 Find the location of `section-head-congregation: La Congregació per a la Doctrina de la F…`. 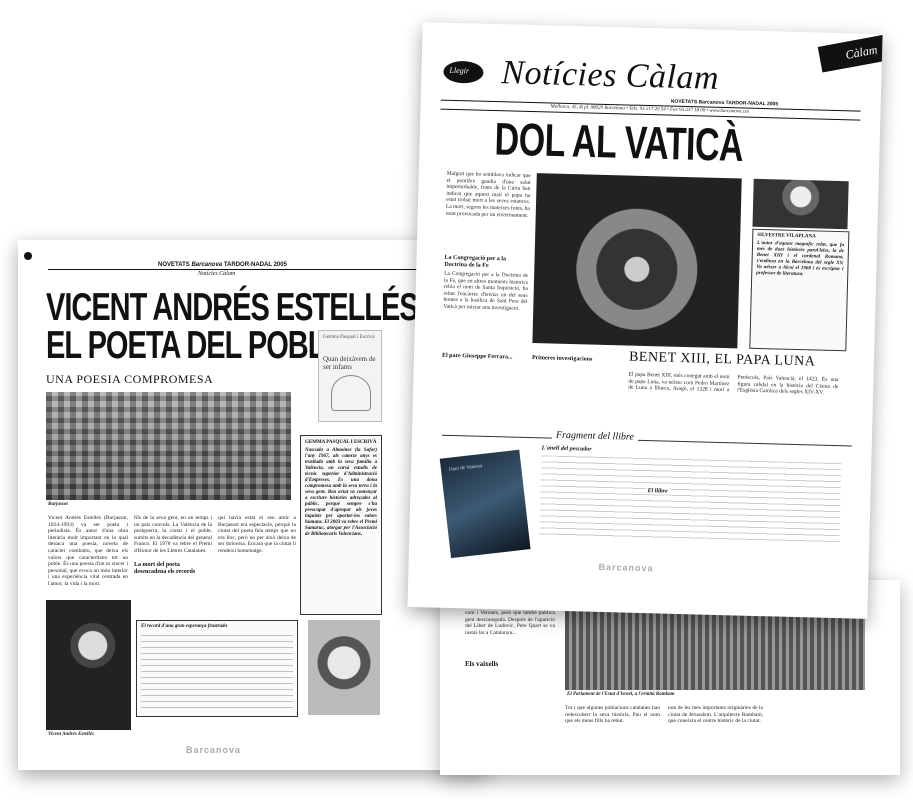

section-head-congregation: La Congregació per a la Doctrina de la F… is located at coordinates (475, 261).